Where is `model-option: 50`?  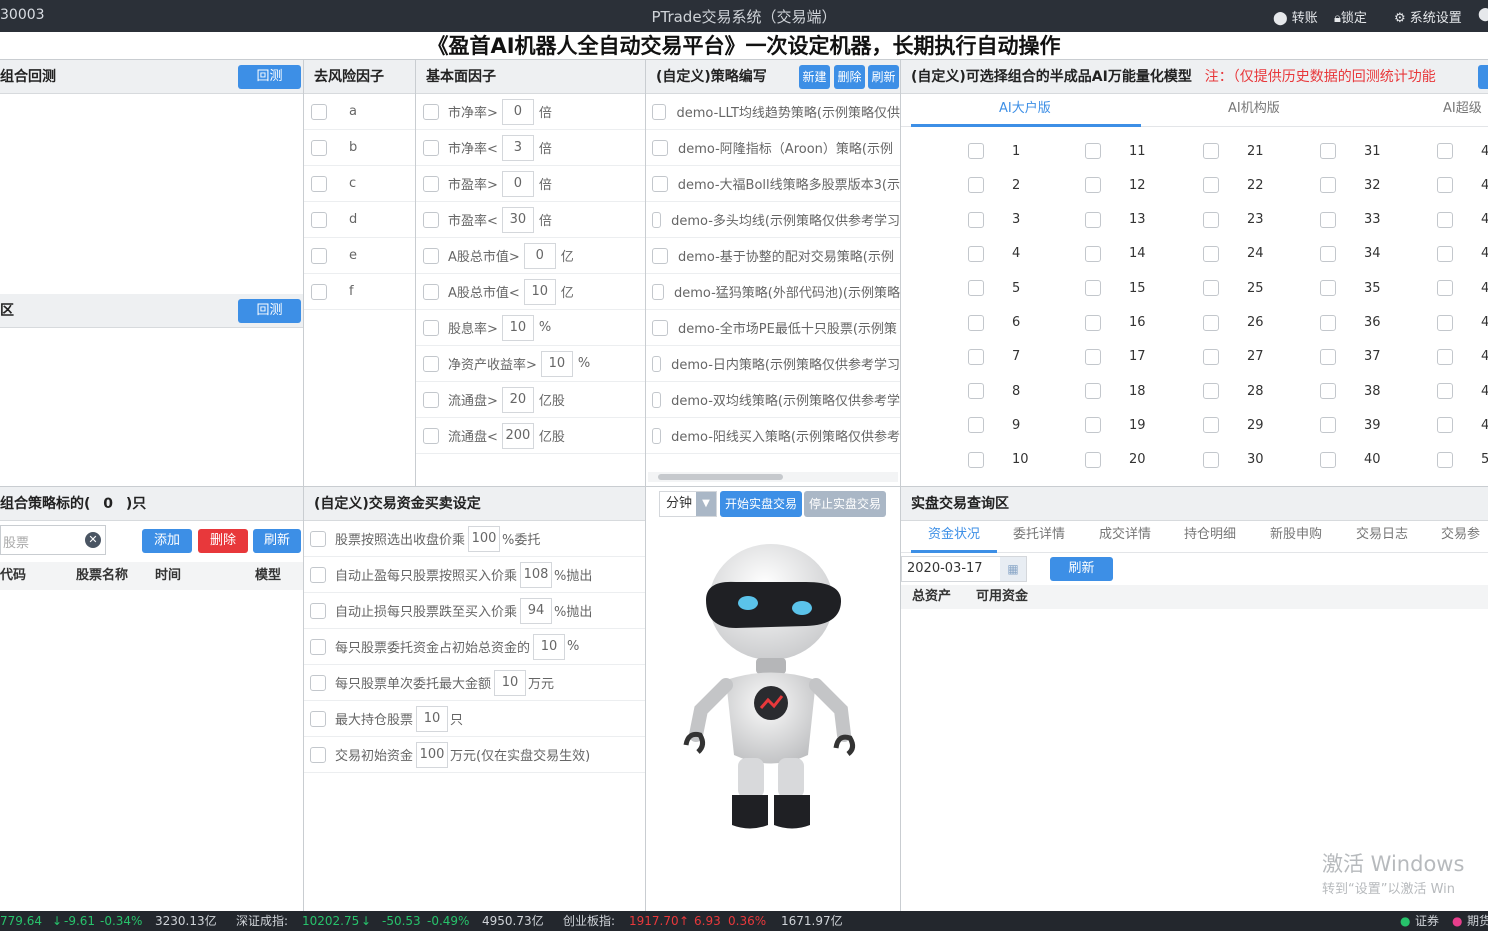
model-option: 50 is located at coordinates (1448, 460).